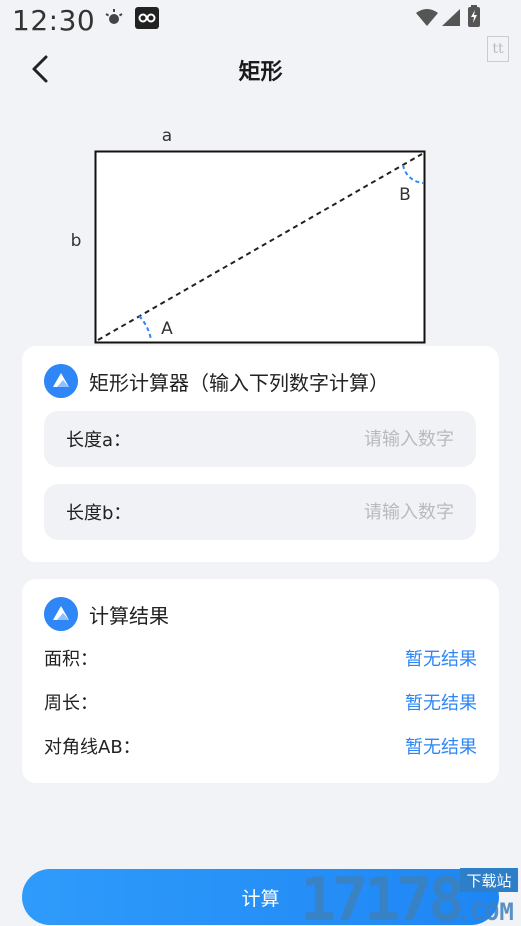 This screenshot has width=521, height=926. Describe the element at coordinates (260, 658) in the screenshot. I see `area-result-row: 面积： 暂无结果` at that location.